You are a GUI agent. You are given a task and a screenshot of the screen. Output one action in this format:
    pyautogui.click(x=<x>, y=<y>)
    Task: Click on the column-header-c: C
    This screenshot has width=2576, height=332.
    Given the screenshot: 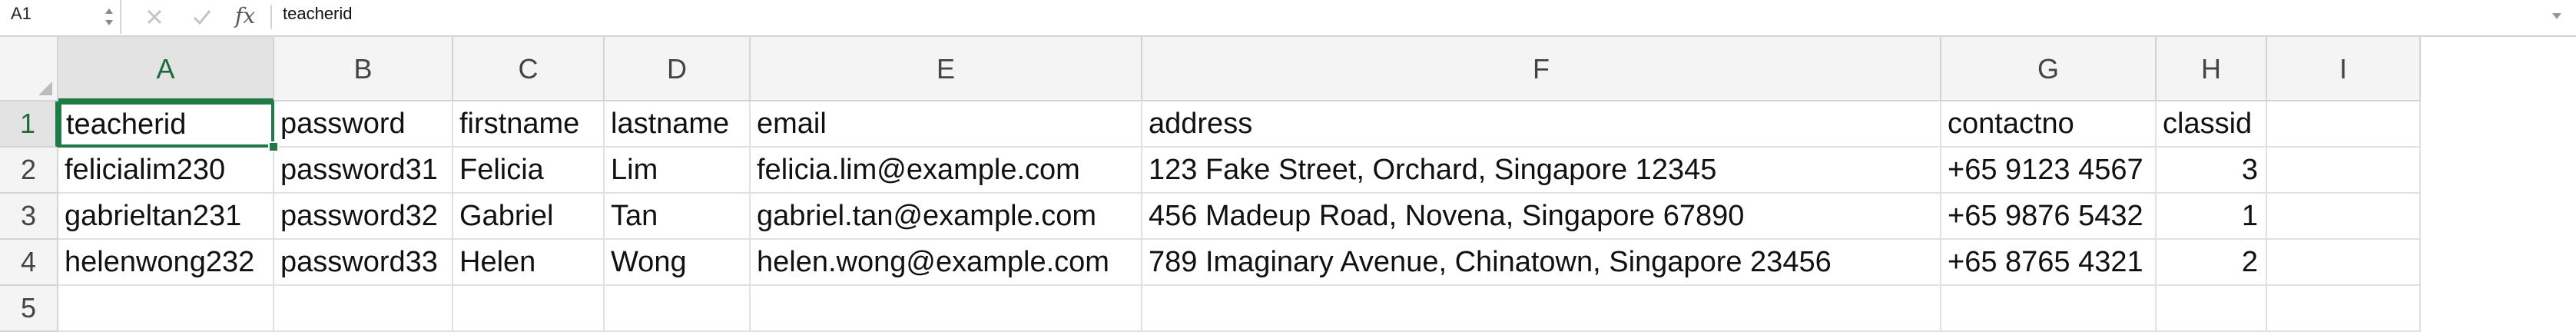 What is the action you would take?
    pyautogui.click(x=529, y=69)
    